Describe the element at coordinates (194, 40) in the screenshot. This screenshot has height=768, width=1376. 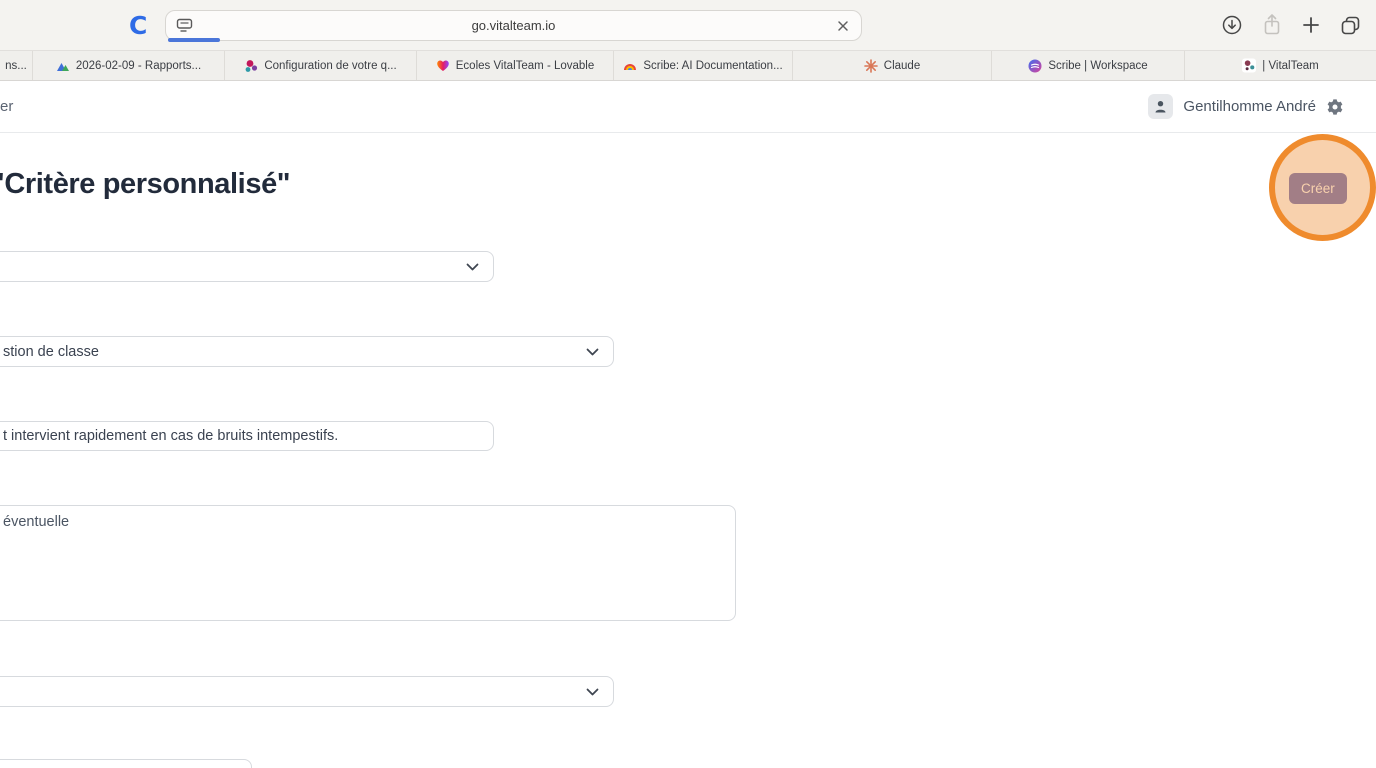
I see `page-load-progress` at that location.